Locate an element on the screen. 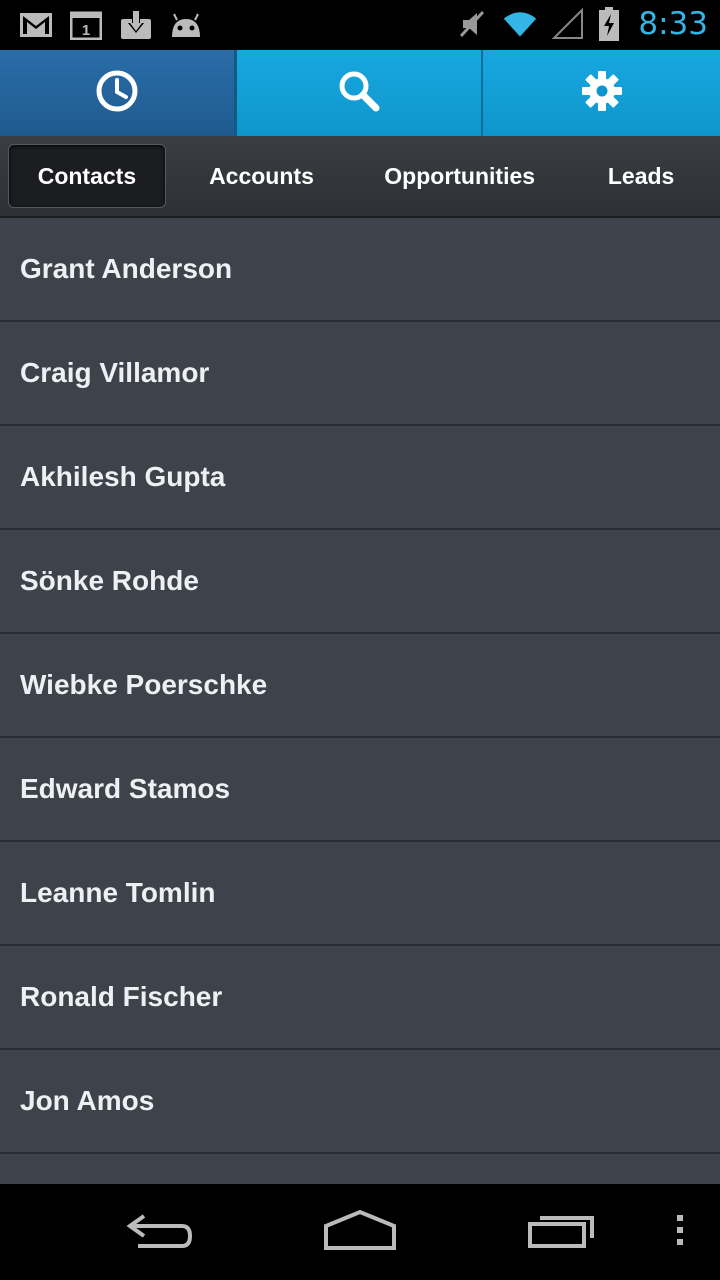  wifi-icon is located at coordinates (520, 24).